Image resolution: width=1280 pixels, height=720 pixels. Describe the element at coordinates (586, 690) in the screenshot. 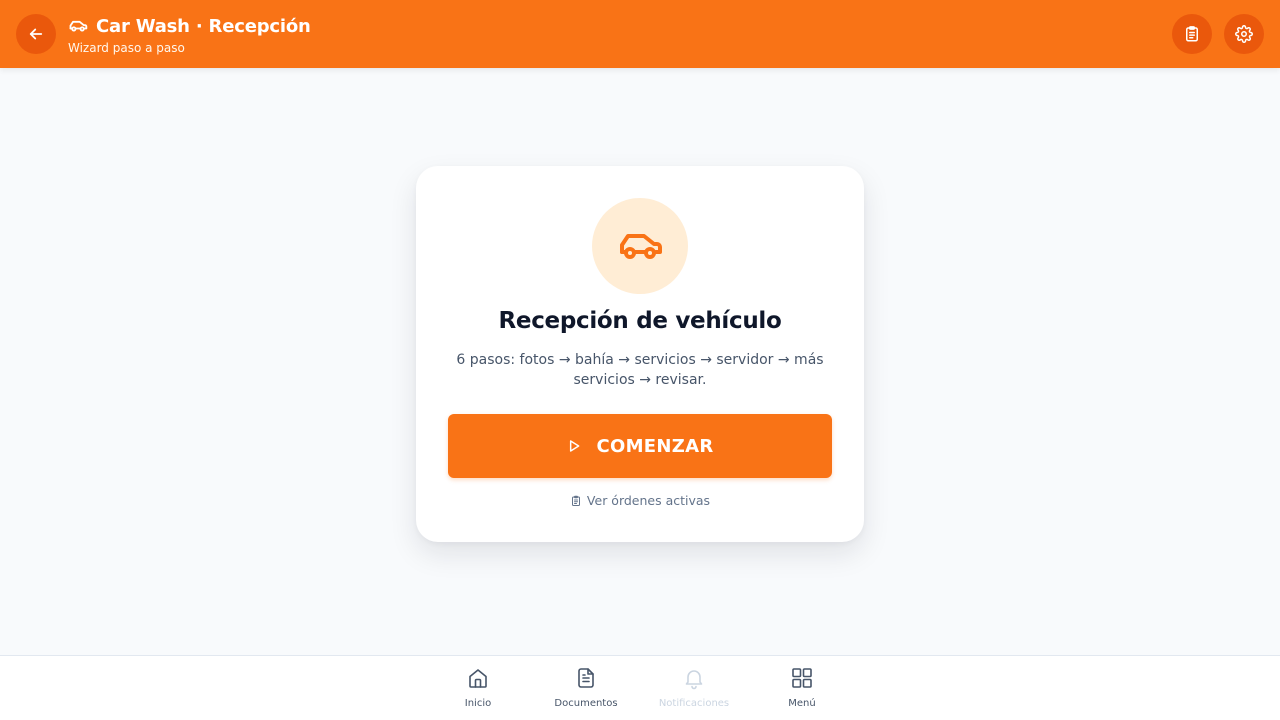

I see `nav-item-documentos: Documentos` at that location.